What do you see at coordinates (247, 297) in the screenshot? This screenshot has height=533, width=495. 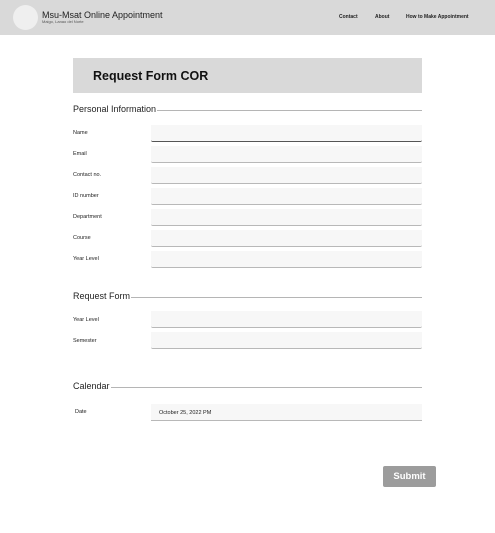 I see `section-request-form: Request Form` at bounding box center [247, 297].